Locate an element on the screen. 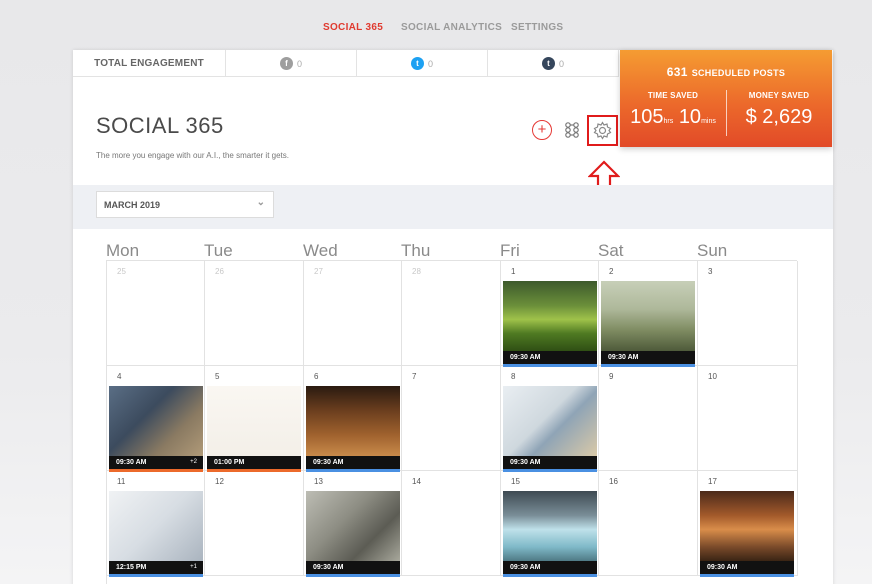 Image resolution: width=872 pixels, height=584 pixels. twitter-engagement: t 0 is located at coordinates (422, 63).